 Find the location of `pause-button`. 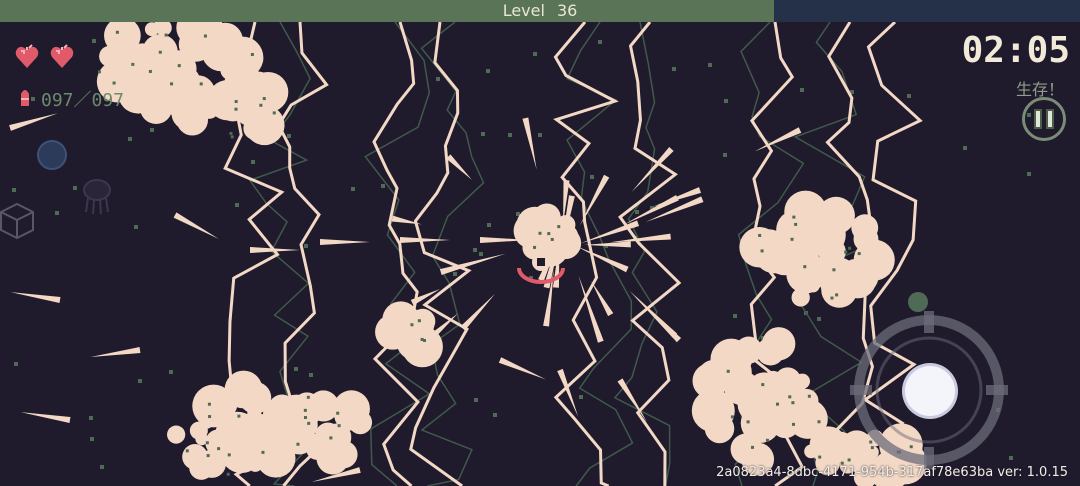

pause-button is located at coordinates (1044, 119).